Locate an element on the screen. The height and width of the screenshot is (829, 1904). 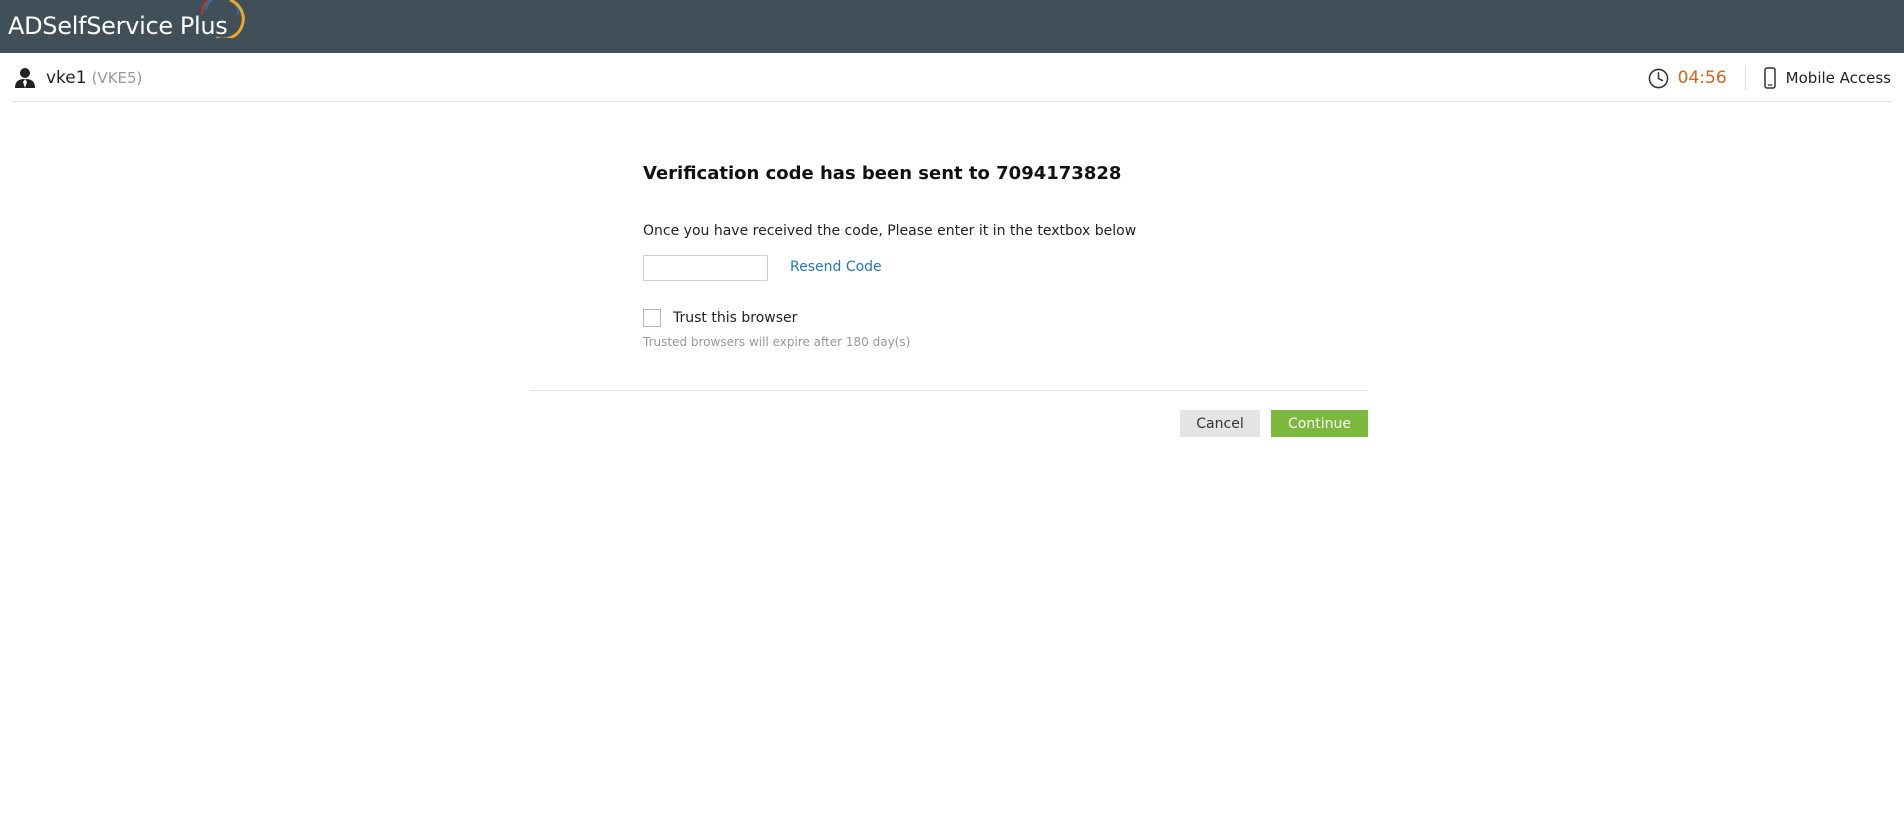
continue-button: Continue is located at coordinates (1319, 423).